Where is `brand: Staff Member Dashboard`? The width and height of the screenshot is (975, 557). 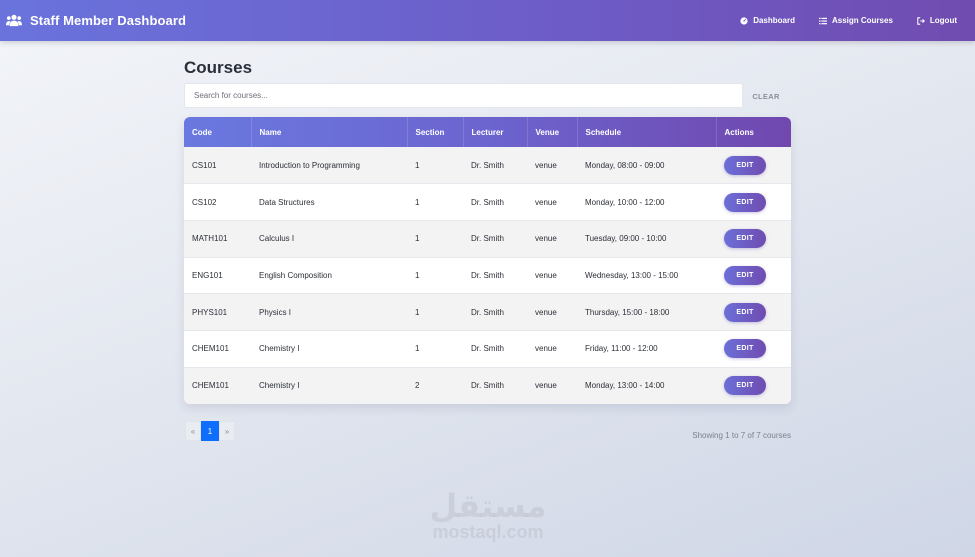
brand: Staff Member Dashboard is located at coordinates (96, 20).